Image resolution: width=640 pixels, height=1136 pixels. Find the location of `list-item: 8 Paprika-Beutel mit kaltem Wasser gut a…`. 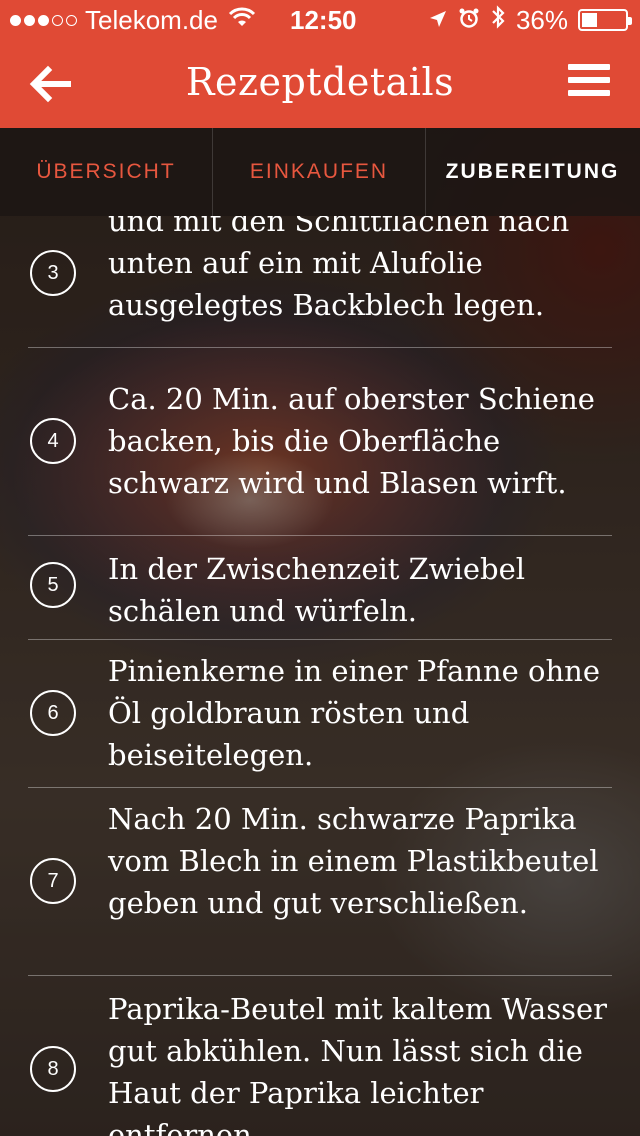

list-item: 8 Paprika-Beutel mit kaltem Wasser gut a… is located at coordinates (320, 1056).